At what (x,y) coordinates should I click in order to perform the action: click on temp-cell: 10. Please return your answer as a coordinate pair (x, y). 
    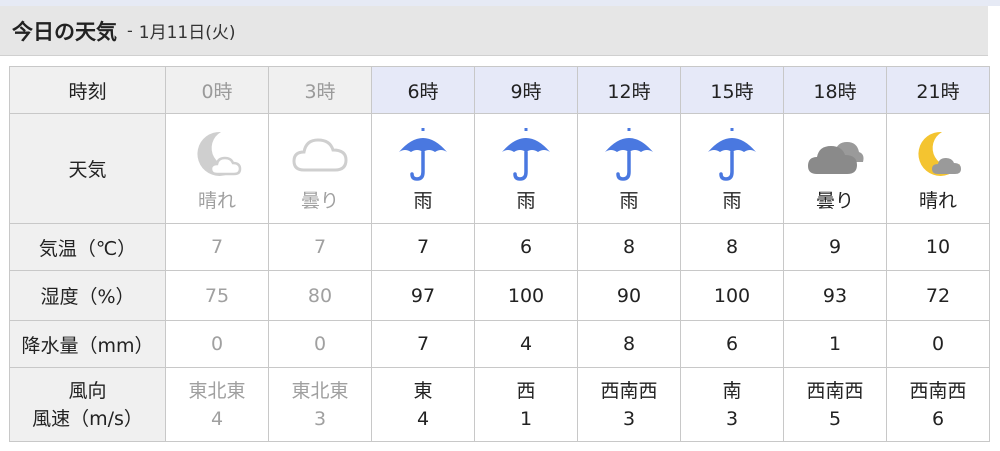
    Looking at the image, I should click on (938, 247).